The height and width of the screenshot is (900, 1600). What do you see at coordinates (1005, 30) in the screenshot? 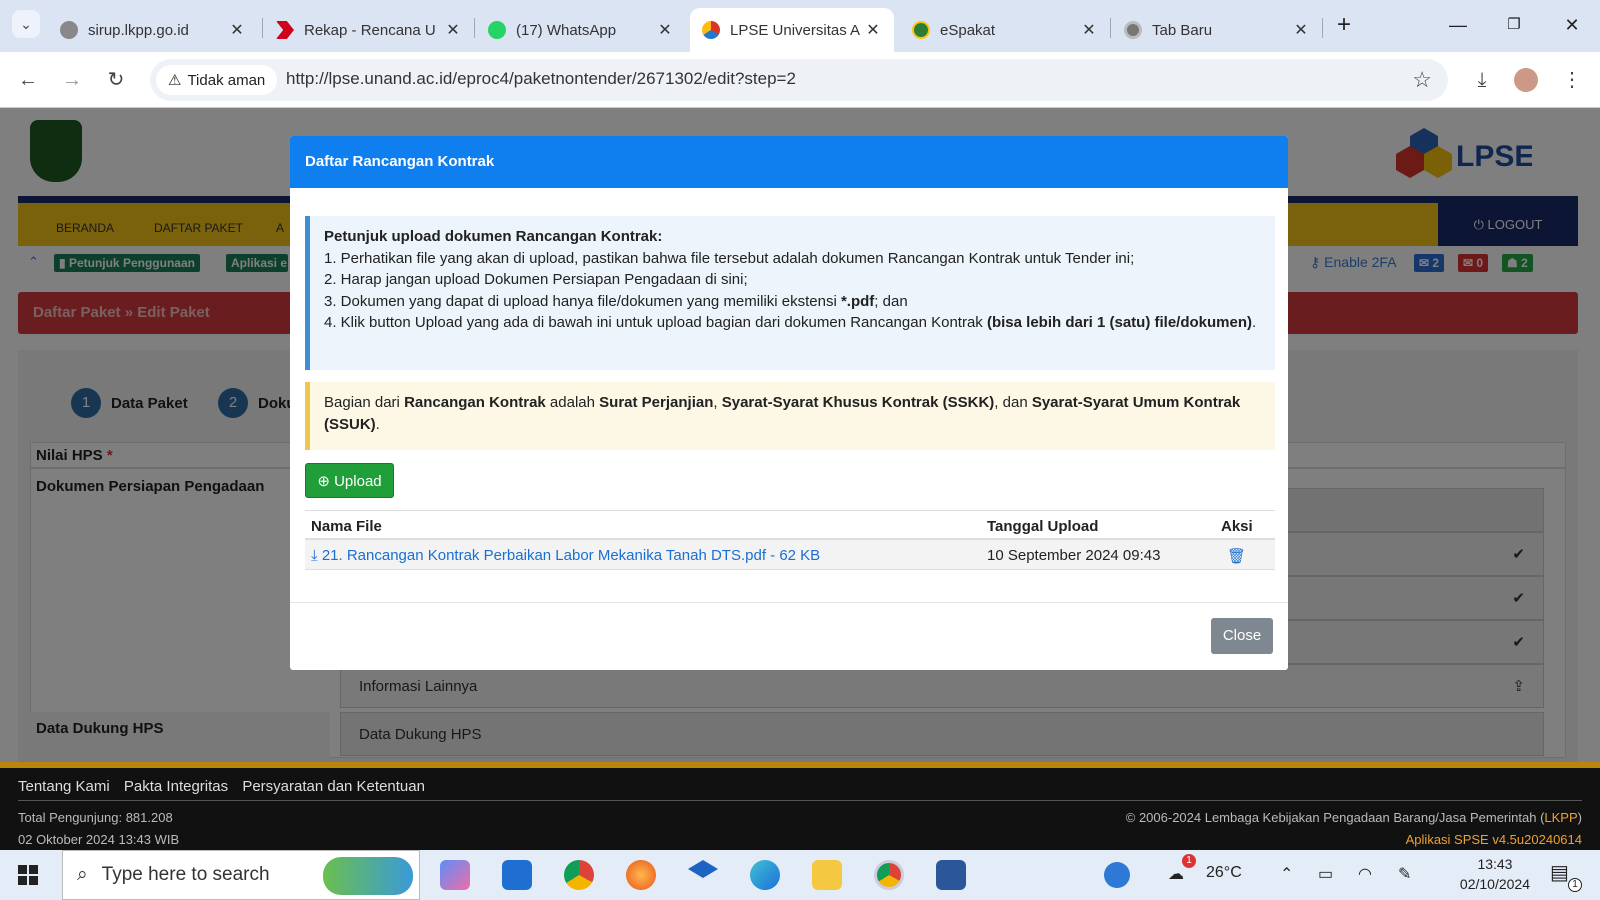
I see `browser-tab-espakat: eSpakat ✕` at bounding box center [1005, 30].